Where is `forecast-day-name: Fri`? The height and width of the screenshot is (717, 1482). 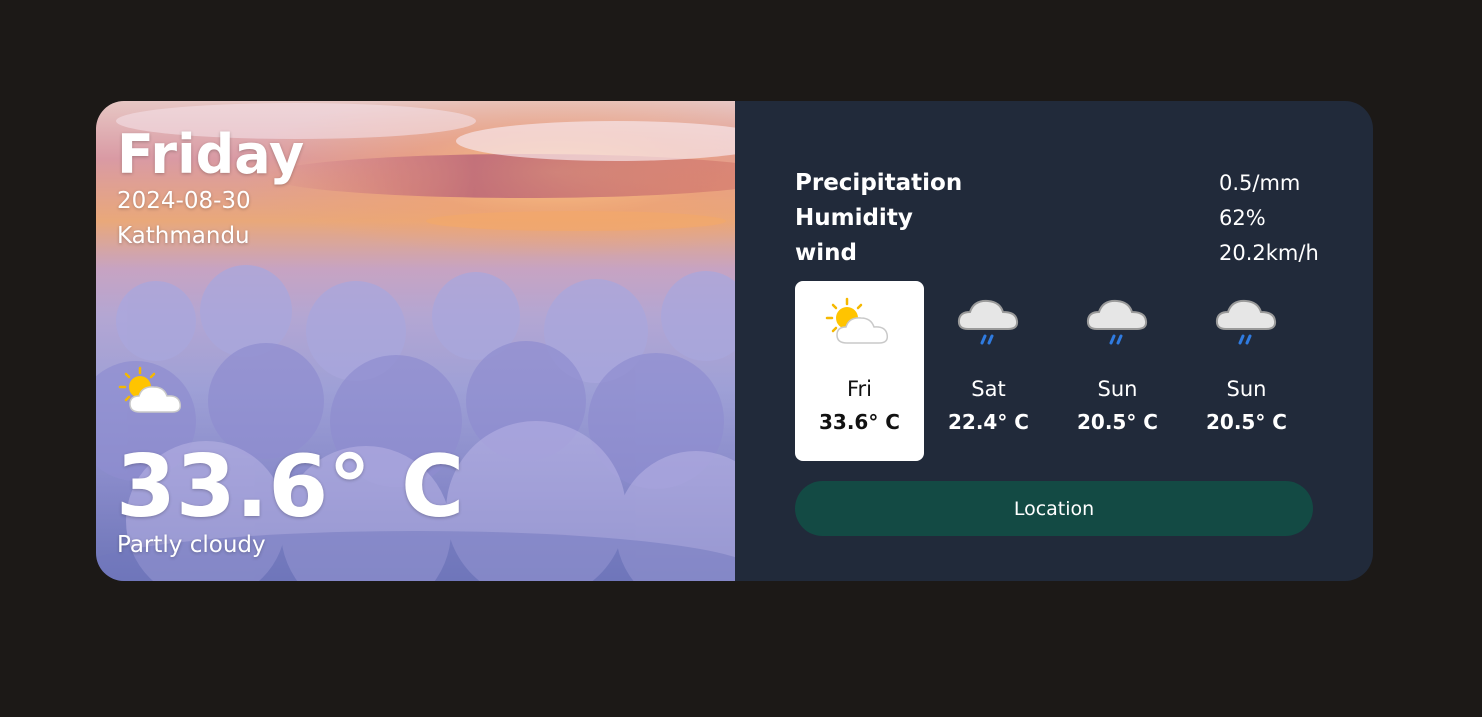 forecast-day-name: Fri is located at coordinates (859, 389).